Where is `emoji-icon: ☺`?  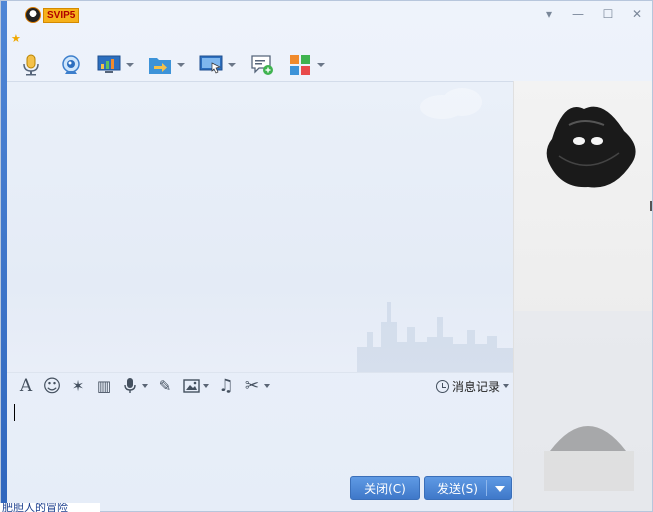 emoji-icon: ☺ is located at coordinates (52, 386).